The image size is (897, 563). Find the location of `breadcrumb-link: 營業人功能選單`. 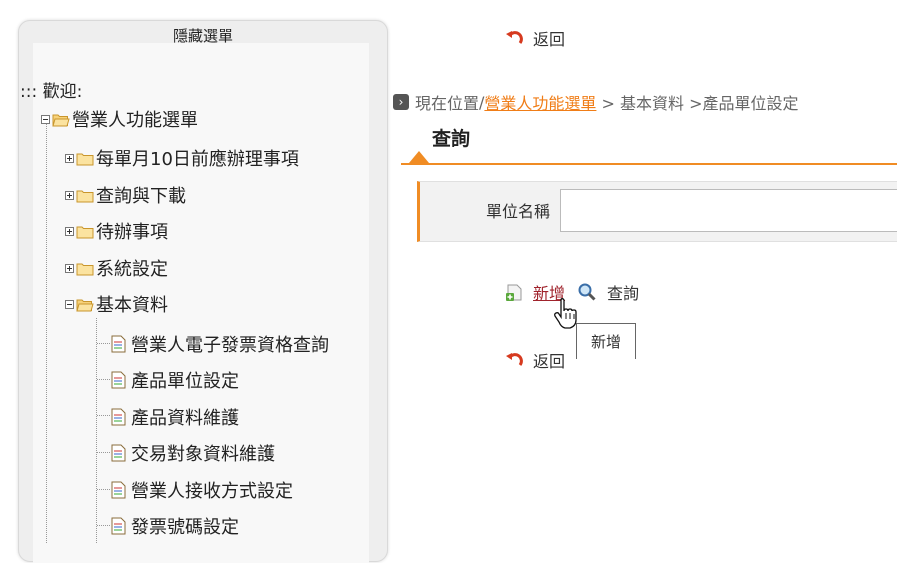

breadcrumb-link: 營業人功能選單 is located at coordinates (540, 102).